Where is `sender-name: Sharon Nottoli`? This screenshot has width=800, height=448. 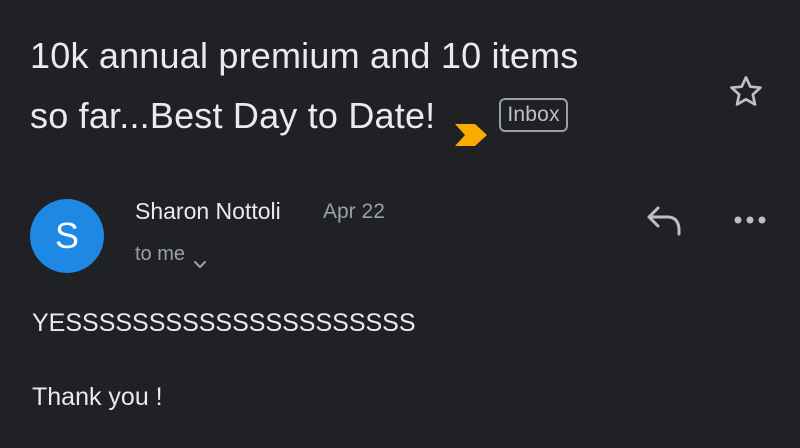
sender-name: Sharon Nottoli is located at coordinates (208, 211).